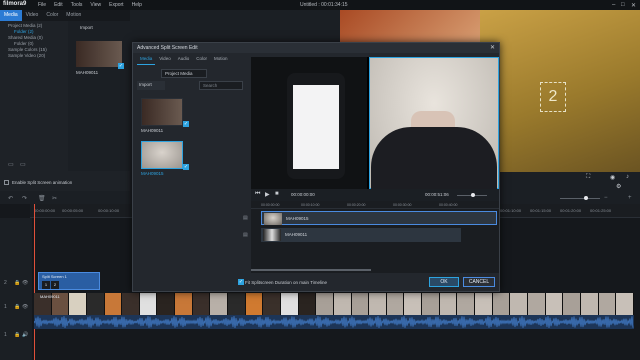  Describe the element at coordinates (164, 60) in the screenshot. I see `dialog-tab-video: Video` at that location.